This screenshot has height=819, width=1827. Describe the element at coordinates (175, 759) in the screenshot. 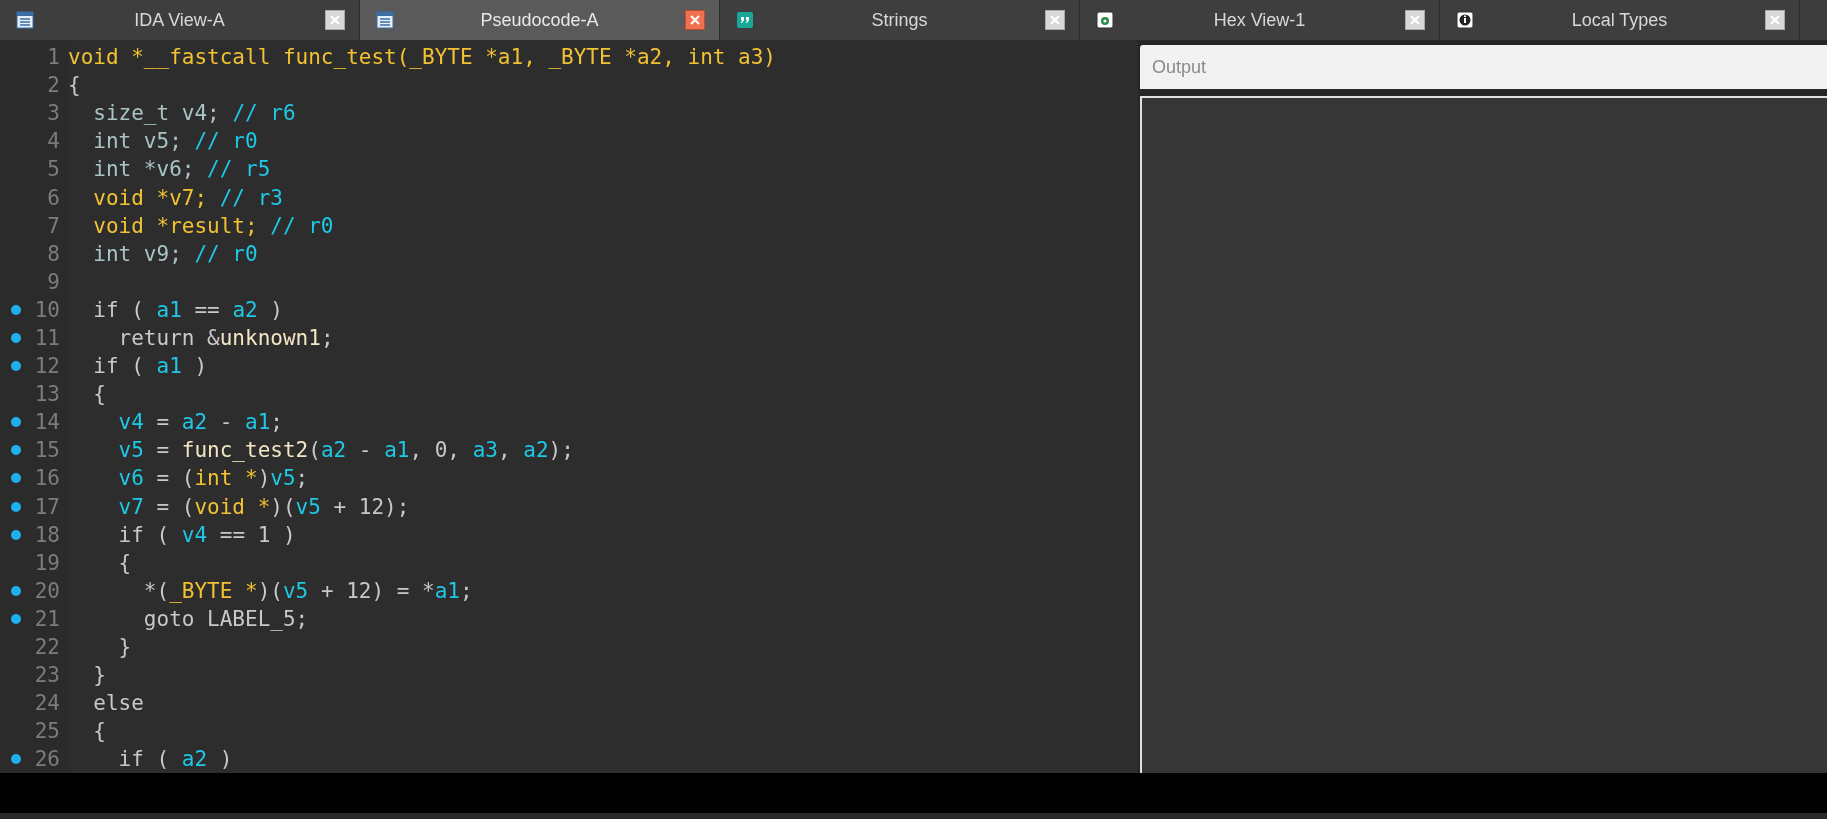

I see `code-line: if ( a2 )` at that location.